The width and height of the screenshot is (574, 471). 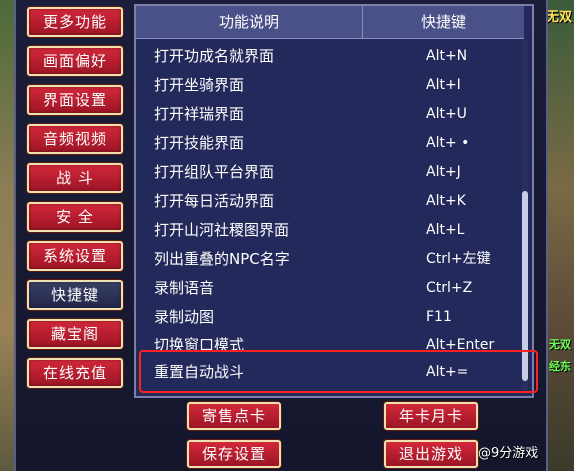 What do you see at coordinates (508, 453) in the screenshot?
I see `watermark-text: @9分游戏` at bounding box center [508, 453].